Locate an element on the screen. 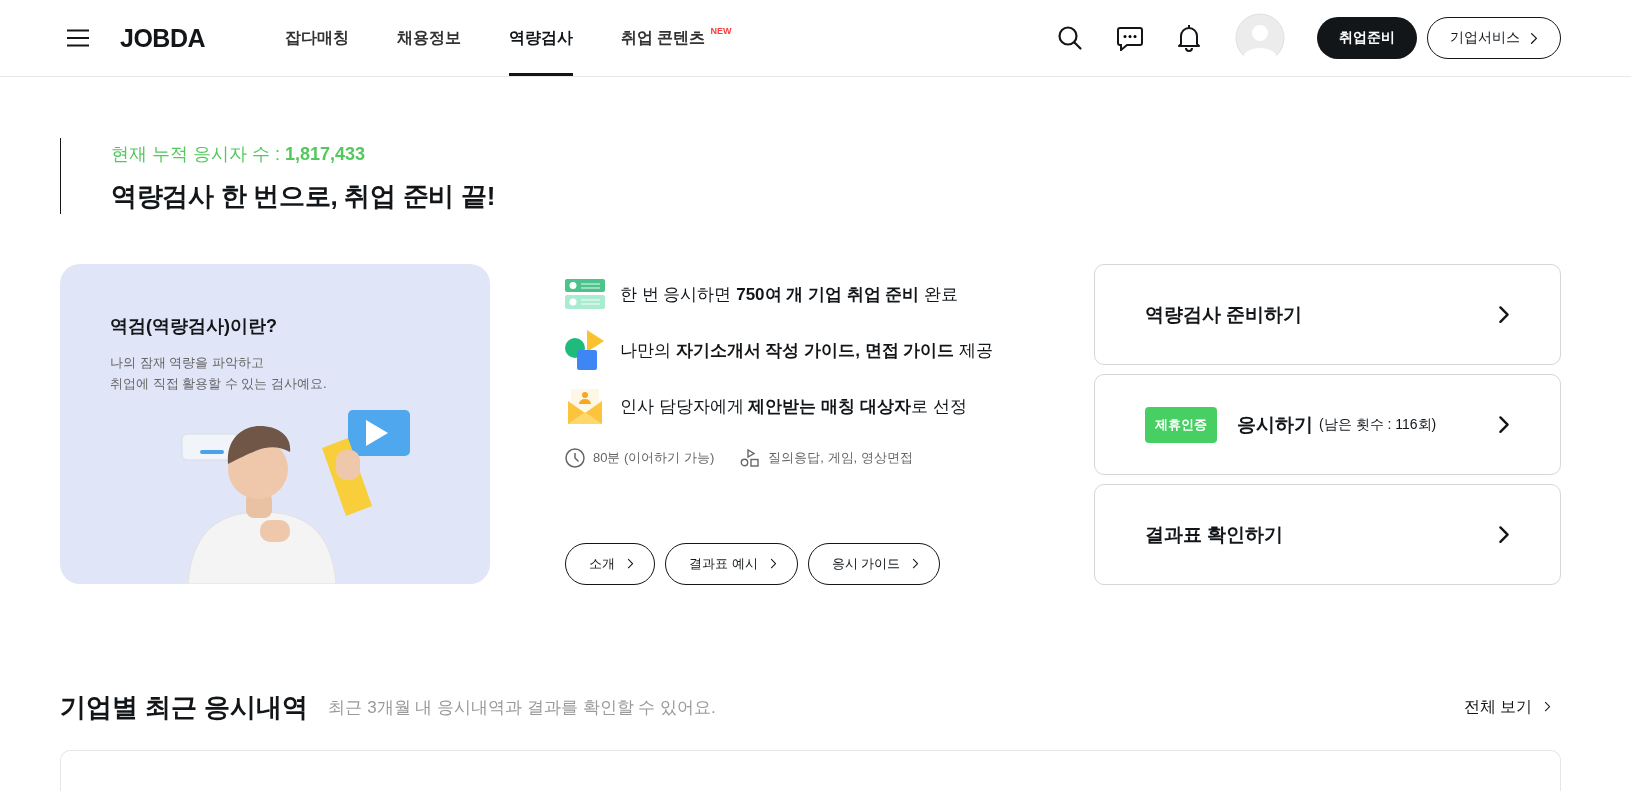  header-button: 기업서비스 is located at coordinates (1494, 38).